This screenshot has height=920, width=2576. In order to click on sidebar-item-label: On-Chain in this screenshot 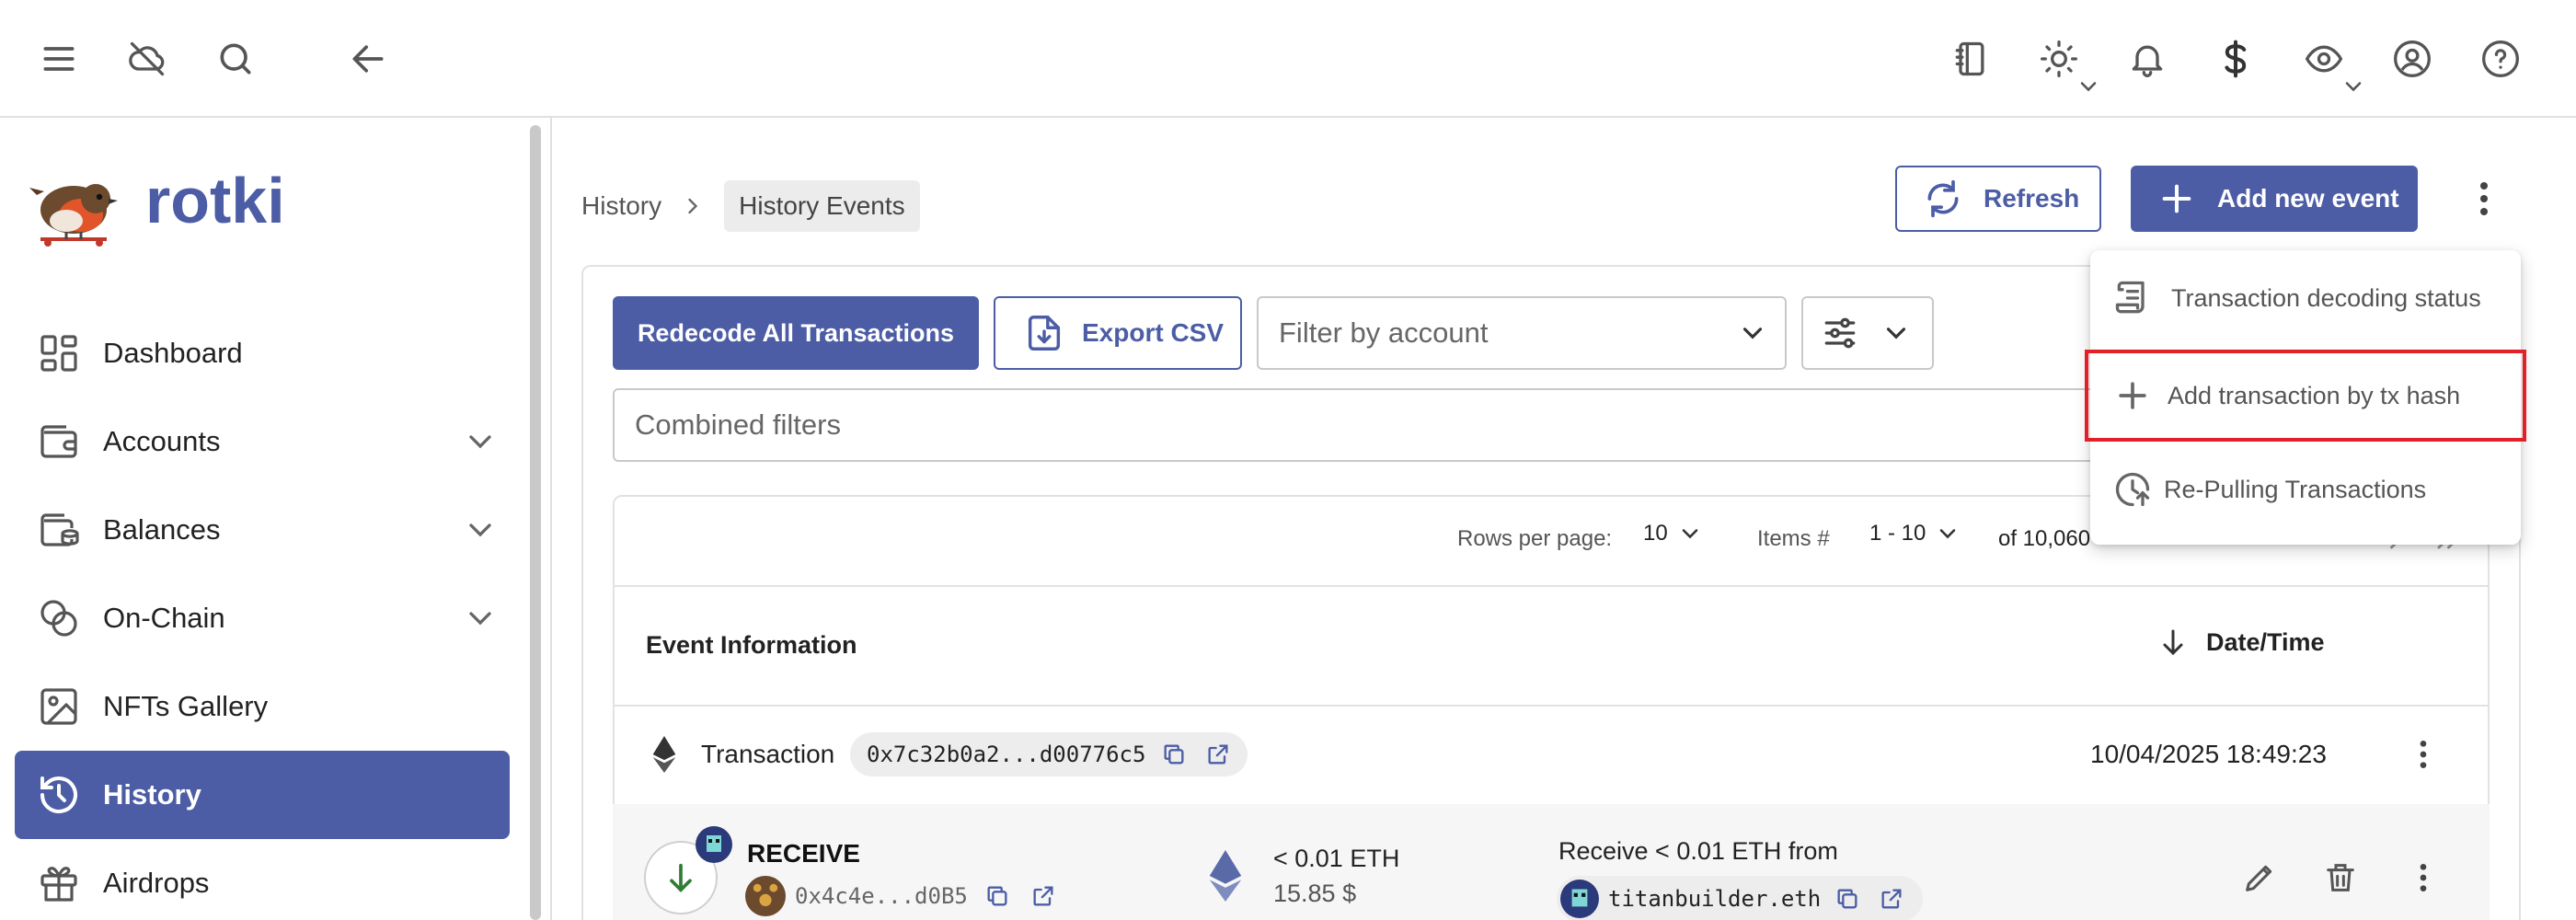, I will do `click(164, 618)`.